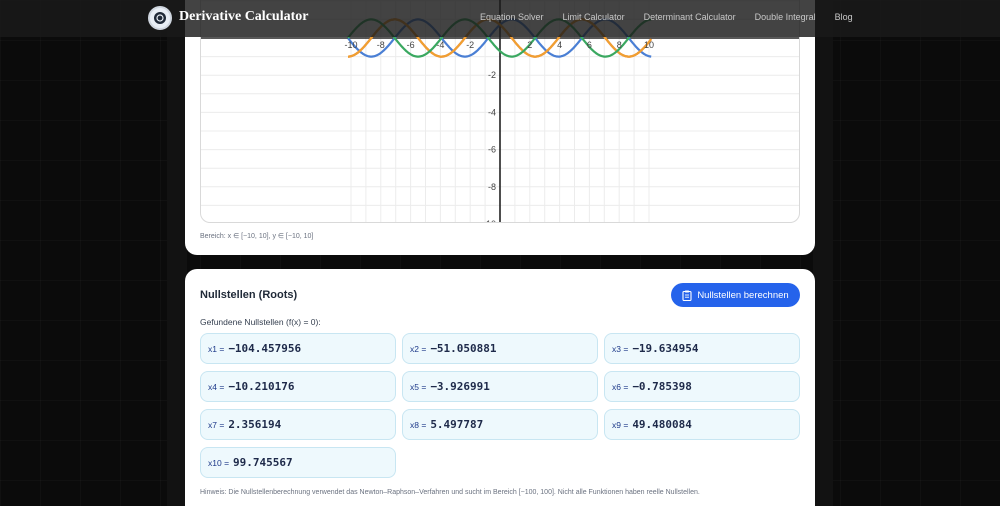 Image resolution: width=1000 pixels, height=506 pixels. What do you see at coordinates (216, 424) in the screenshot?
I see `root-label: x7 =` at bounding box center [216, 424].